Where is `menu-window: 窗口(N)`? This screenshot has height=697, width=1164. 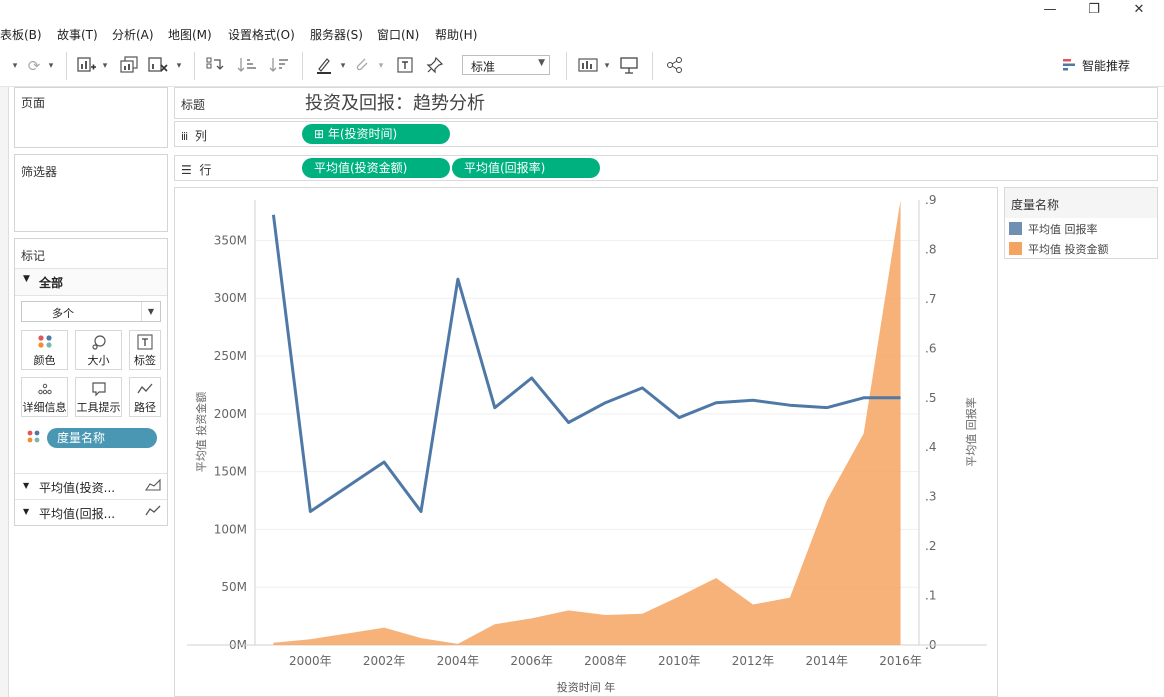
menu-window: 窗口(N) is located at coordinates (398, 34).